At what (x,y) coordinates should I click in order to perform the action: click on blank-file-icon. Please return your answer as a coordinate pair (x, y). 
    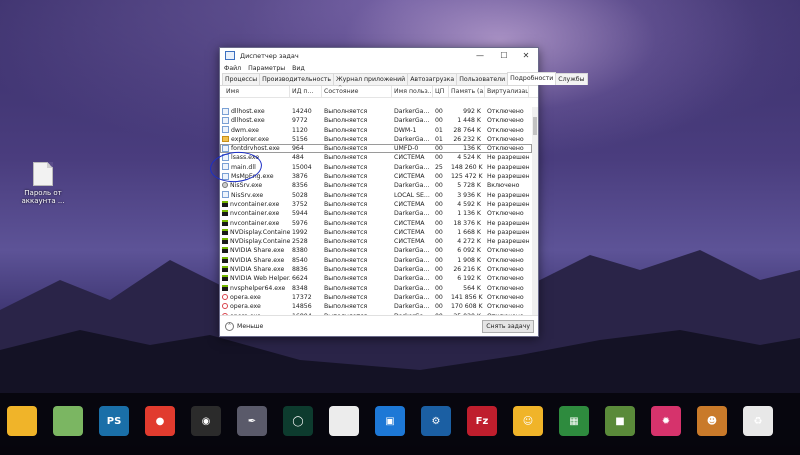
    Looking at the image, I should click on (344, 421).